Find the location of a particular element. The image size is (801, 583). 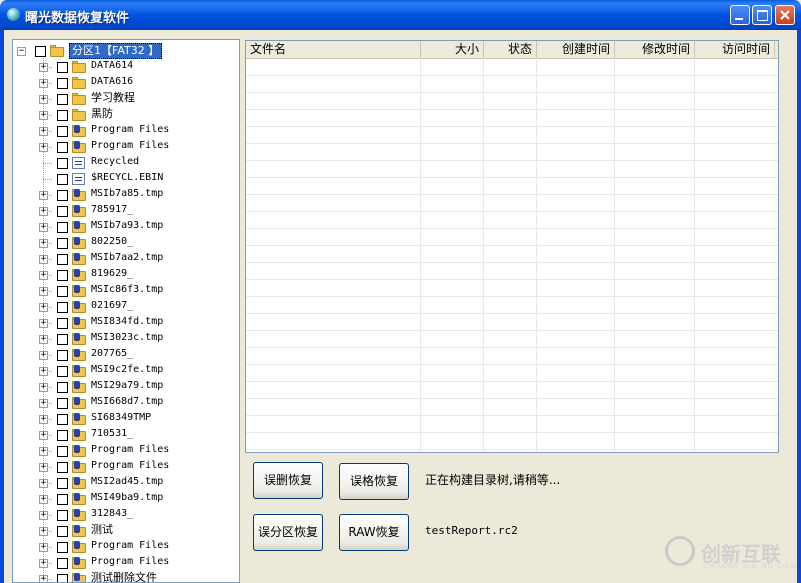

tree-item: + DATA616 is located at coordinates (126, 83).